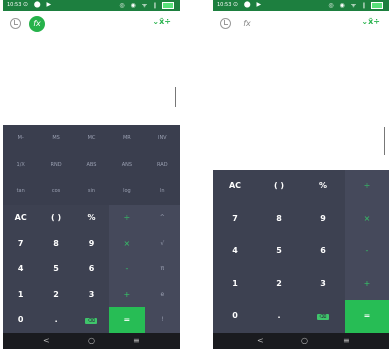 The image size is (389, 349). Describe the element at coordinates (162, 191) in the screenshot. I see `sci-key-ln: ln` at that location.